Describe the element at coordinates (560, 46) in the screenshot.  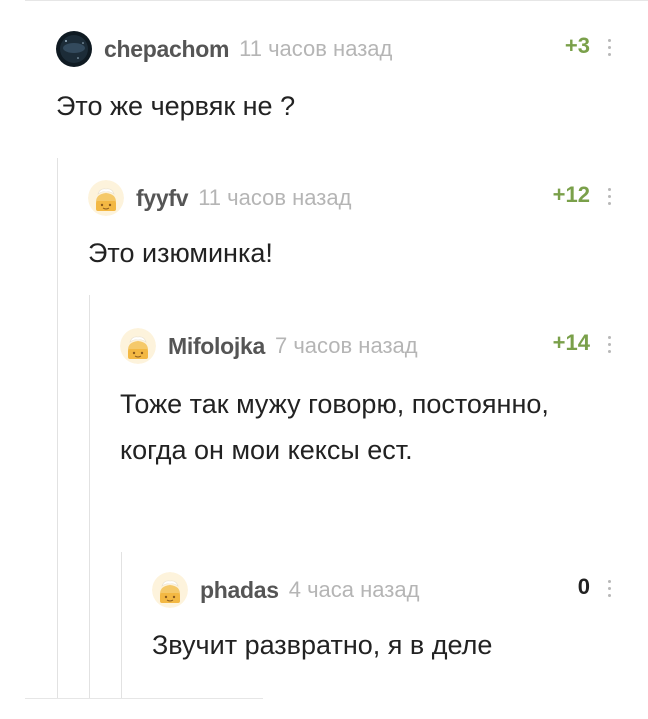
I see `comment-rating: +3` at that location.